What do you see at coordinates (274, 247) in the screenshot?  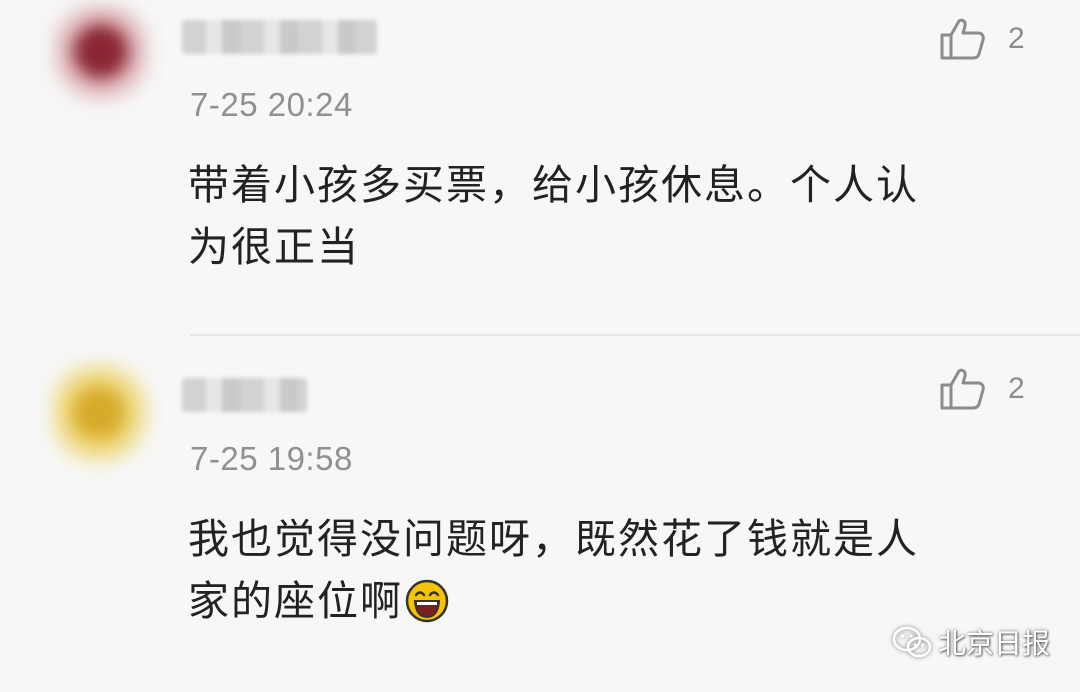 I see `comment-text-line: 为很正当` at bounding box center [274, 247].